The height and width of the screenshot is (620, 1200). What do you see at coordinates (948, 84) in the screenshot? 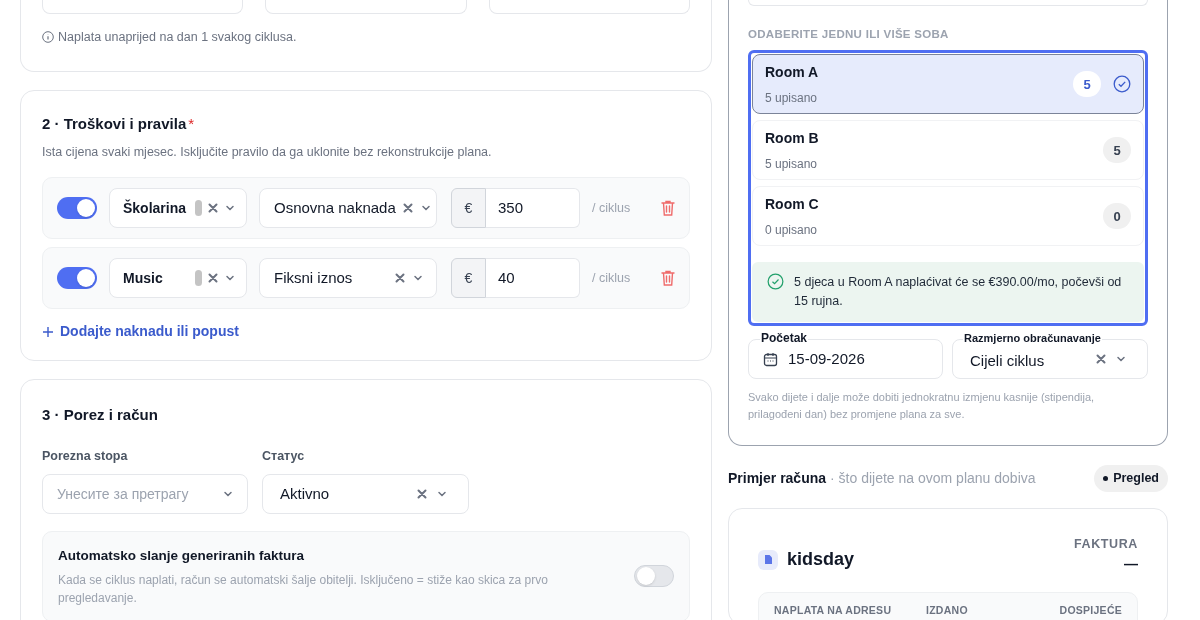
I see `room-option: Room A 5 upisano 5` at bounding box center [948, 84].